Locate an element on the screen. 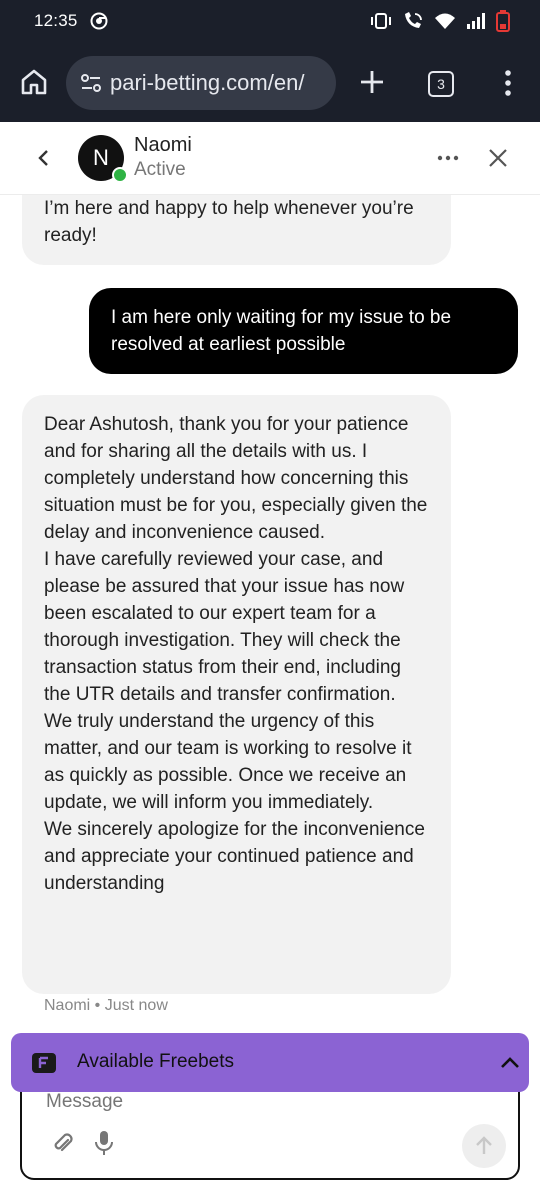 Image resolution: width=540 pixels, height=1200 pixels. battery-icon is located at coordinates (503, 21).